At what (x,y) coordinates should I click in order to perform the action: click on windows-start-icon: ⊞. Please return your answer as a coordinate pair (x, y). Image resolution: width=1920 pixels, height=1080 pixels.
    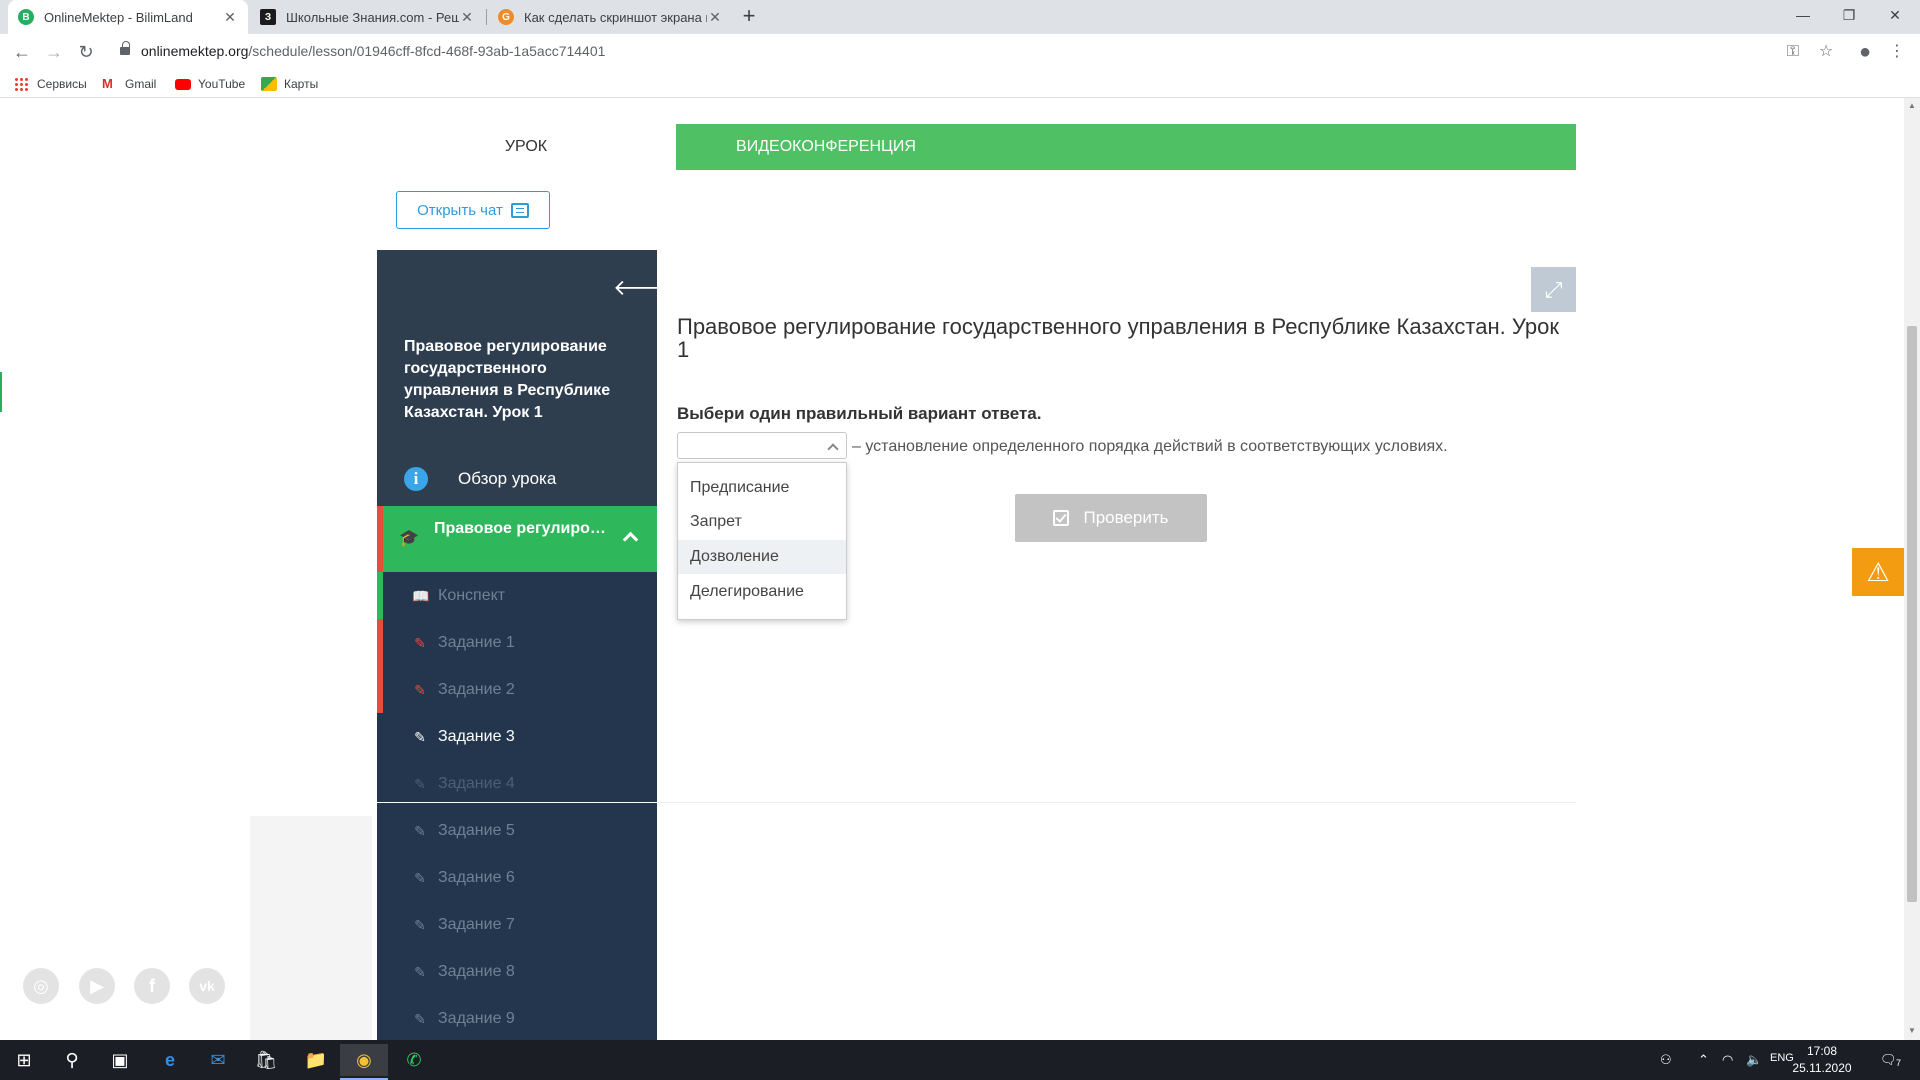
    Looking at the image, I should click on (24, 1060).